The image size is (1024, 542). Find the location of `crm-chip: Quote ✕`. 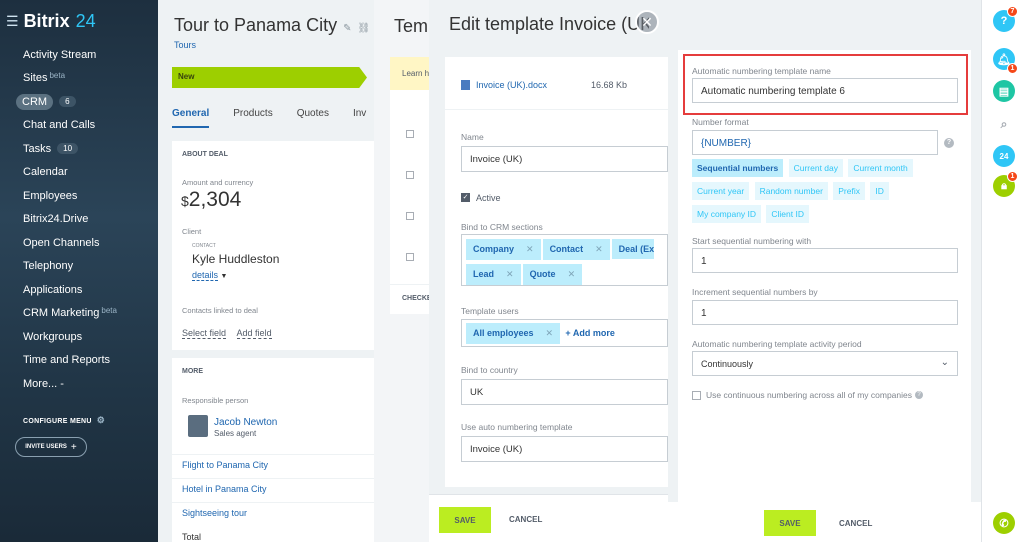

crm-chip: Quote ✕ is located at coordinates (552, 274).